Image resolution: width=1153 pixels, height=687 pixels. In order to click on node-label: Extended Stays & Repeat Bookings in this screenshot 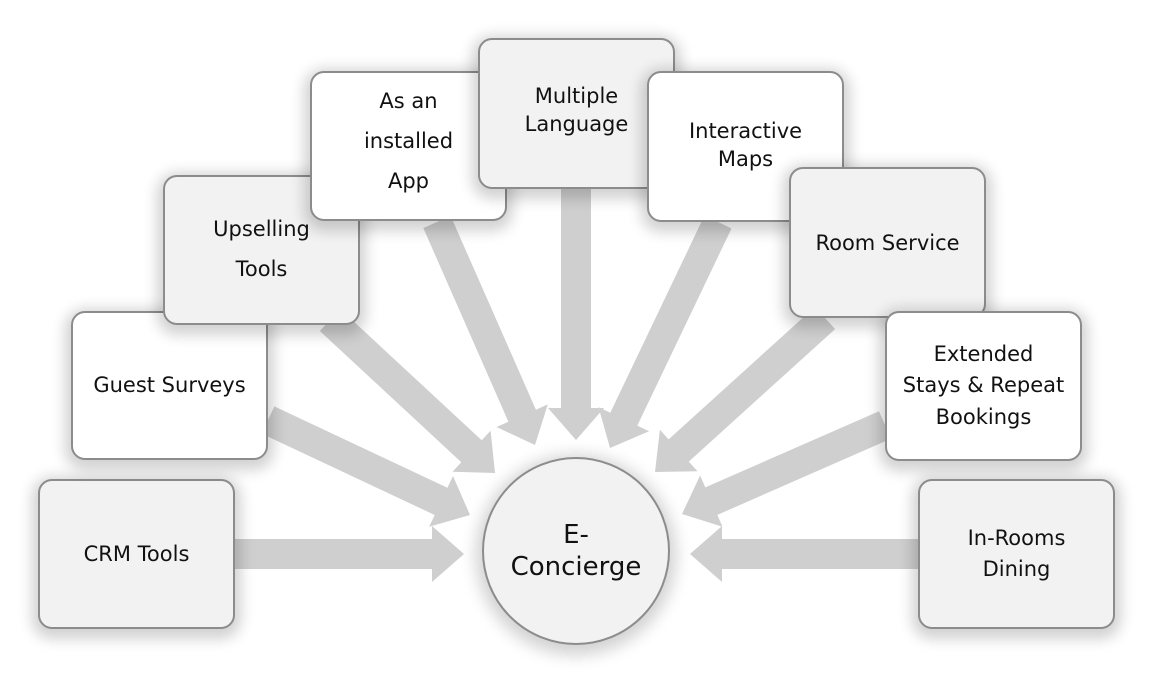, I will do `click(983, 385)`.